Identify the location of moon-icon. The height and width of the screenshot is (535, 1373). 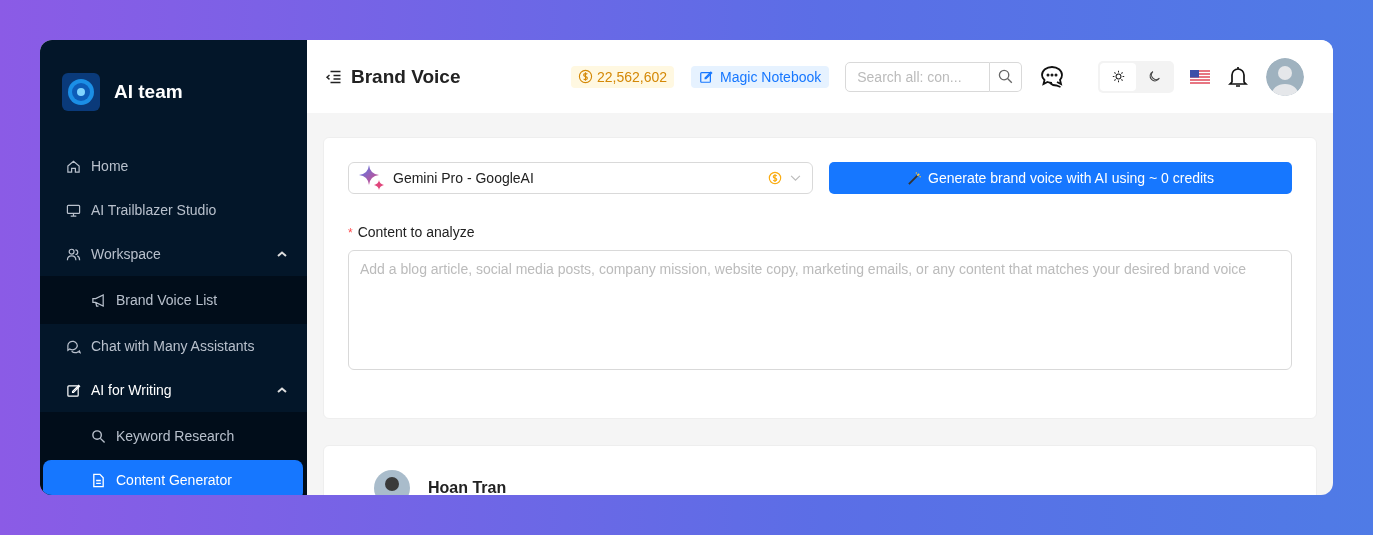
(1154, 76).